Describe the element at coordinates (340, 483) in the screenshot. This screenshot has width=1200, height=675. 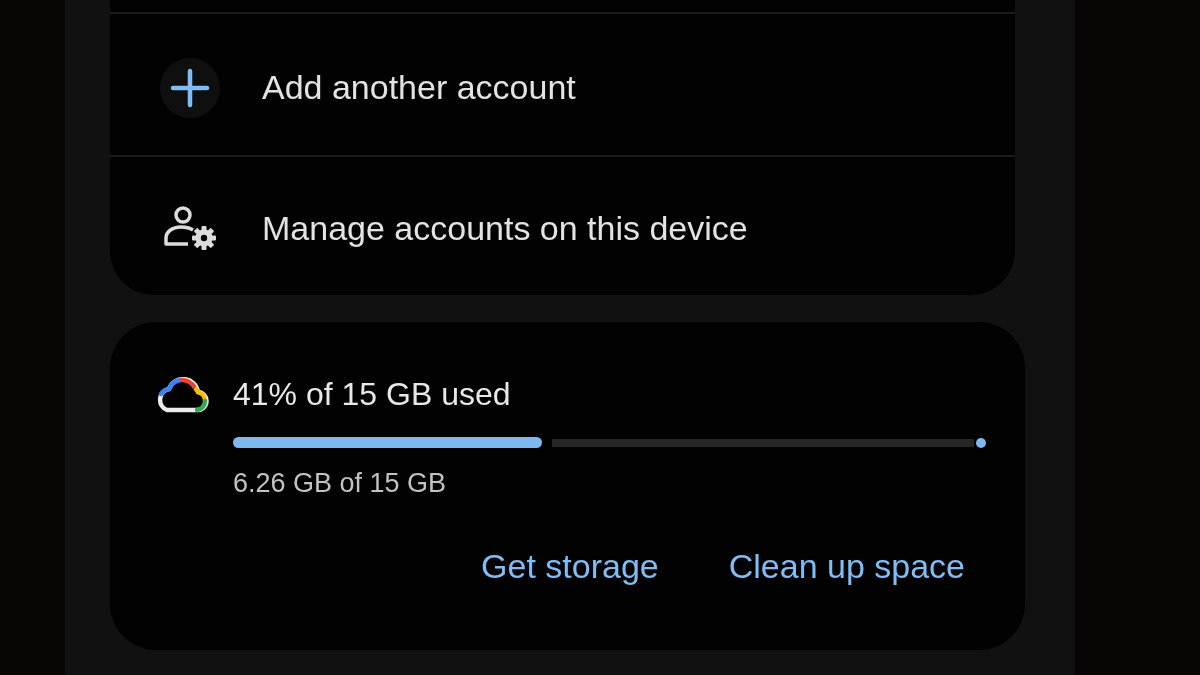
I see `storage-detail: 6.26 GB of 15 GB` at that location.